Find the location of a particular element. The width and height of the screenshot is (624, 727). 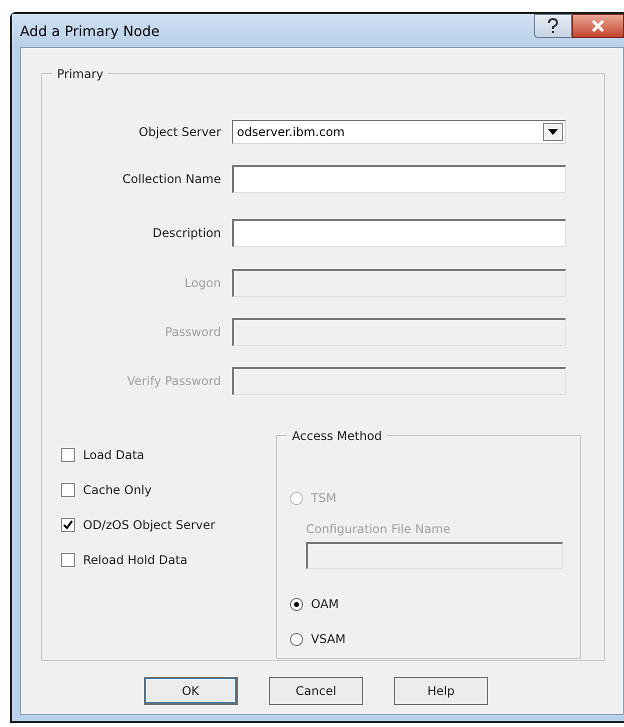

checkbox-label: Load Data is located at coordinates (113, 455).